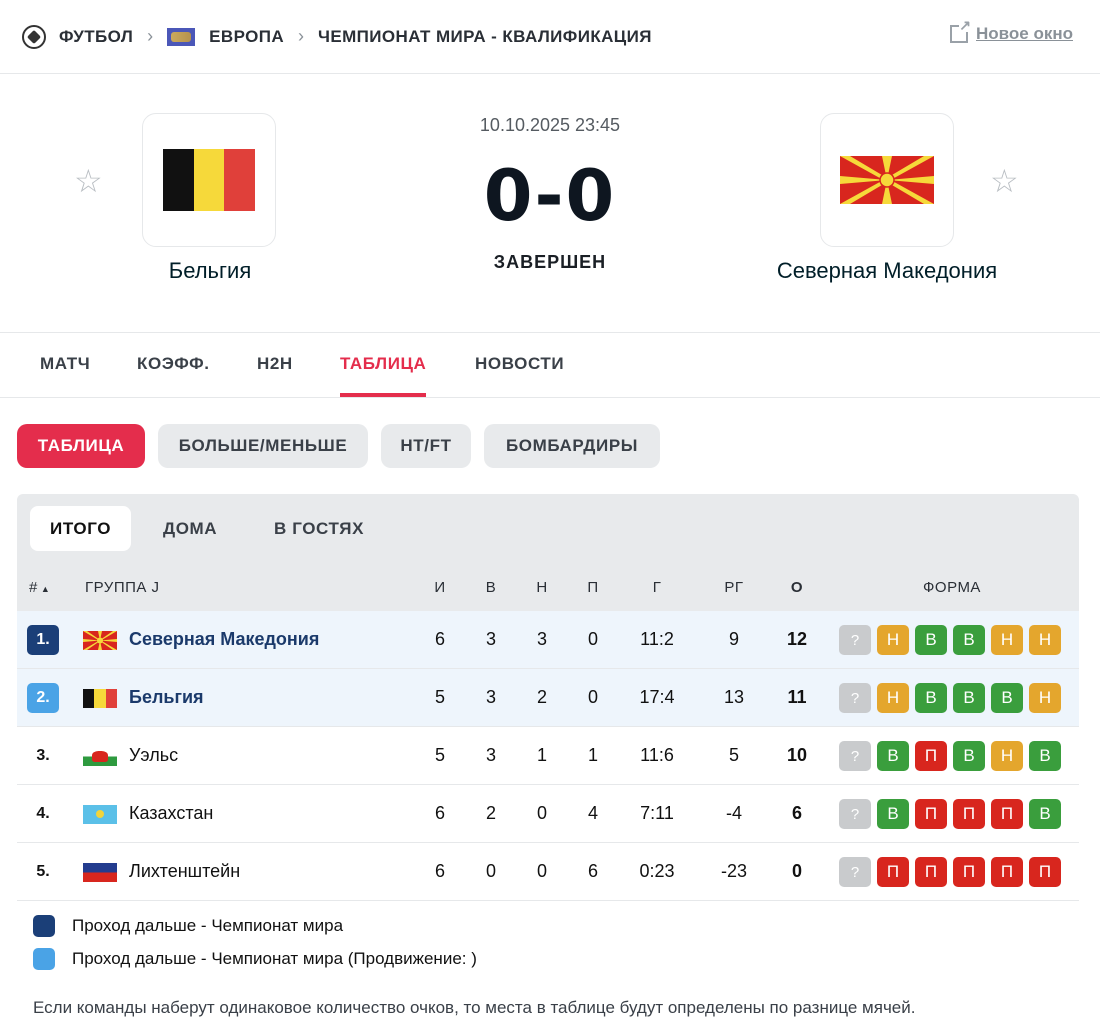 The height and width of the screenshot is (1028, 1100). I want to click on tab-odds: КОЭФФ., so click(173, 364).